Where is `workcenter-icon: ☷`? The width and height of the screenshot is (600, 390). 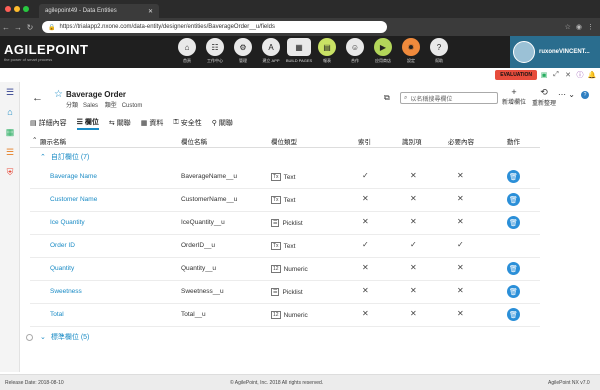
workcenter-icon: ☷ is located at coordinates (215, 47).